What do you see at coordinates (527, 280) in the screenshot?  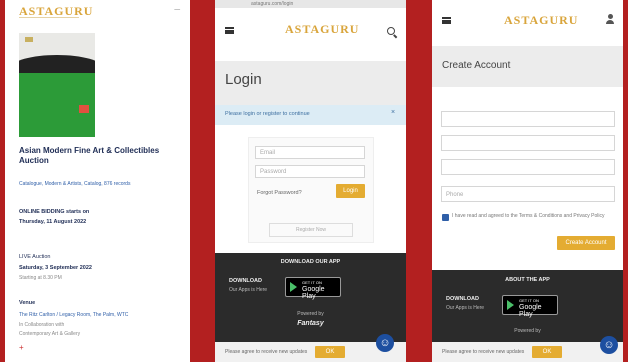 I see `footer-heading: ABOUT THE APP` at bounding box center [527, 280].